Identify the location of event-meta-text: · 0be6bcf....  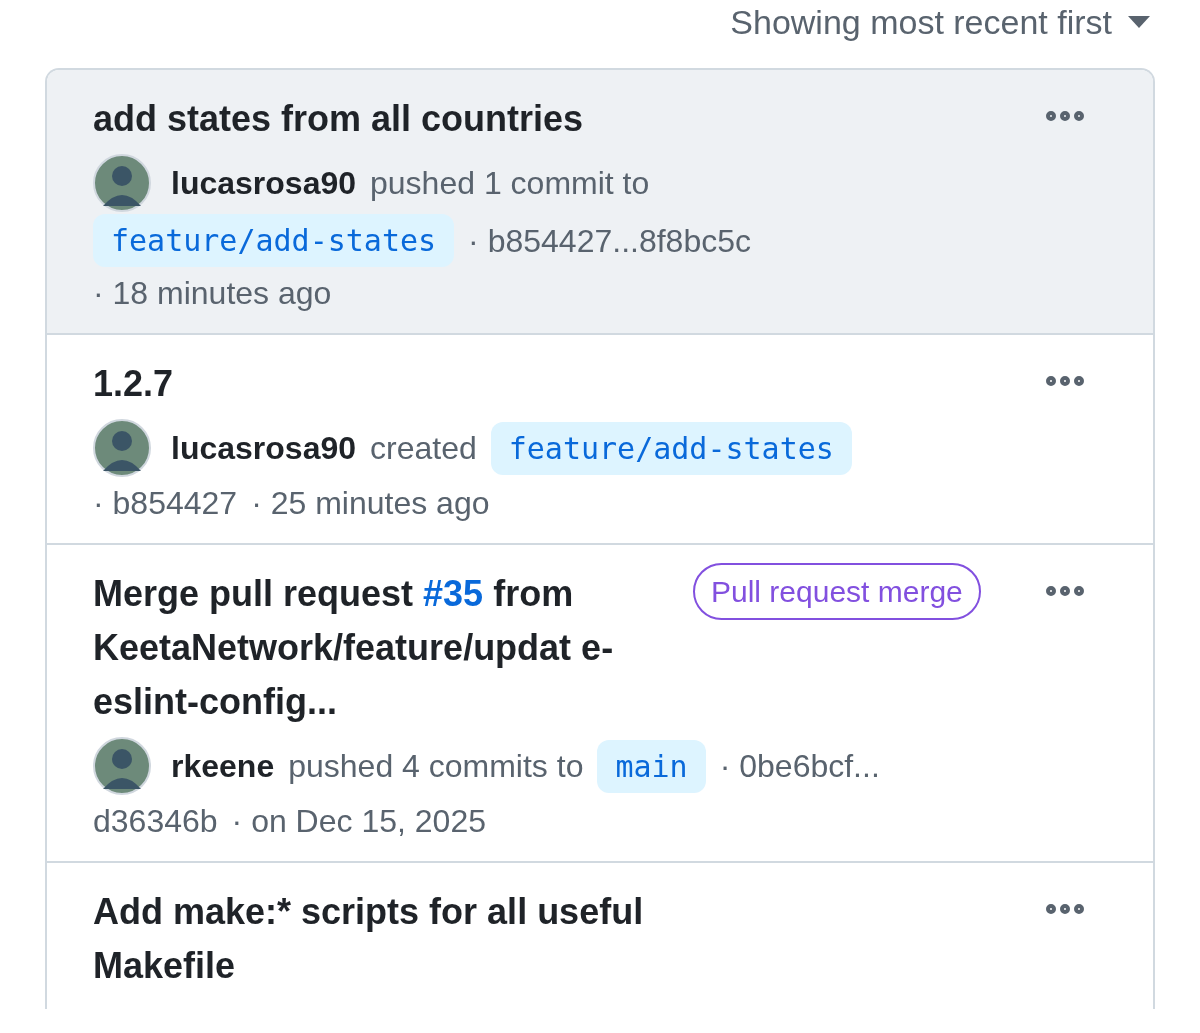
(799, 766).